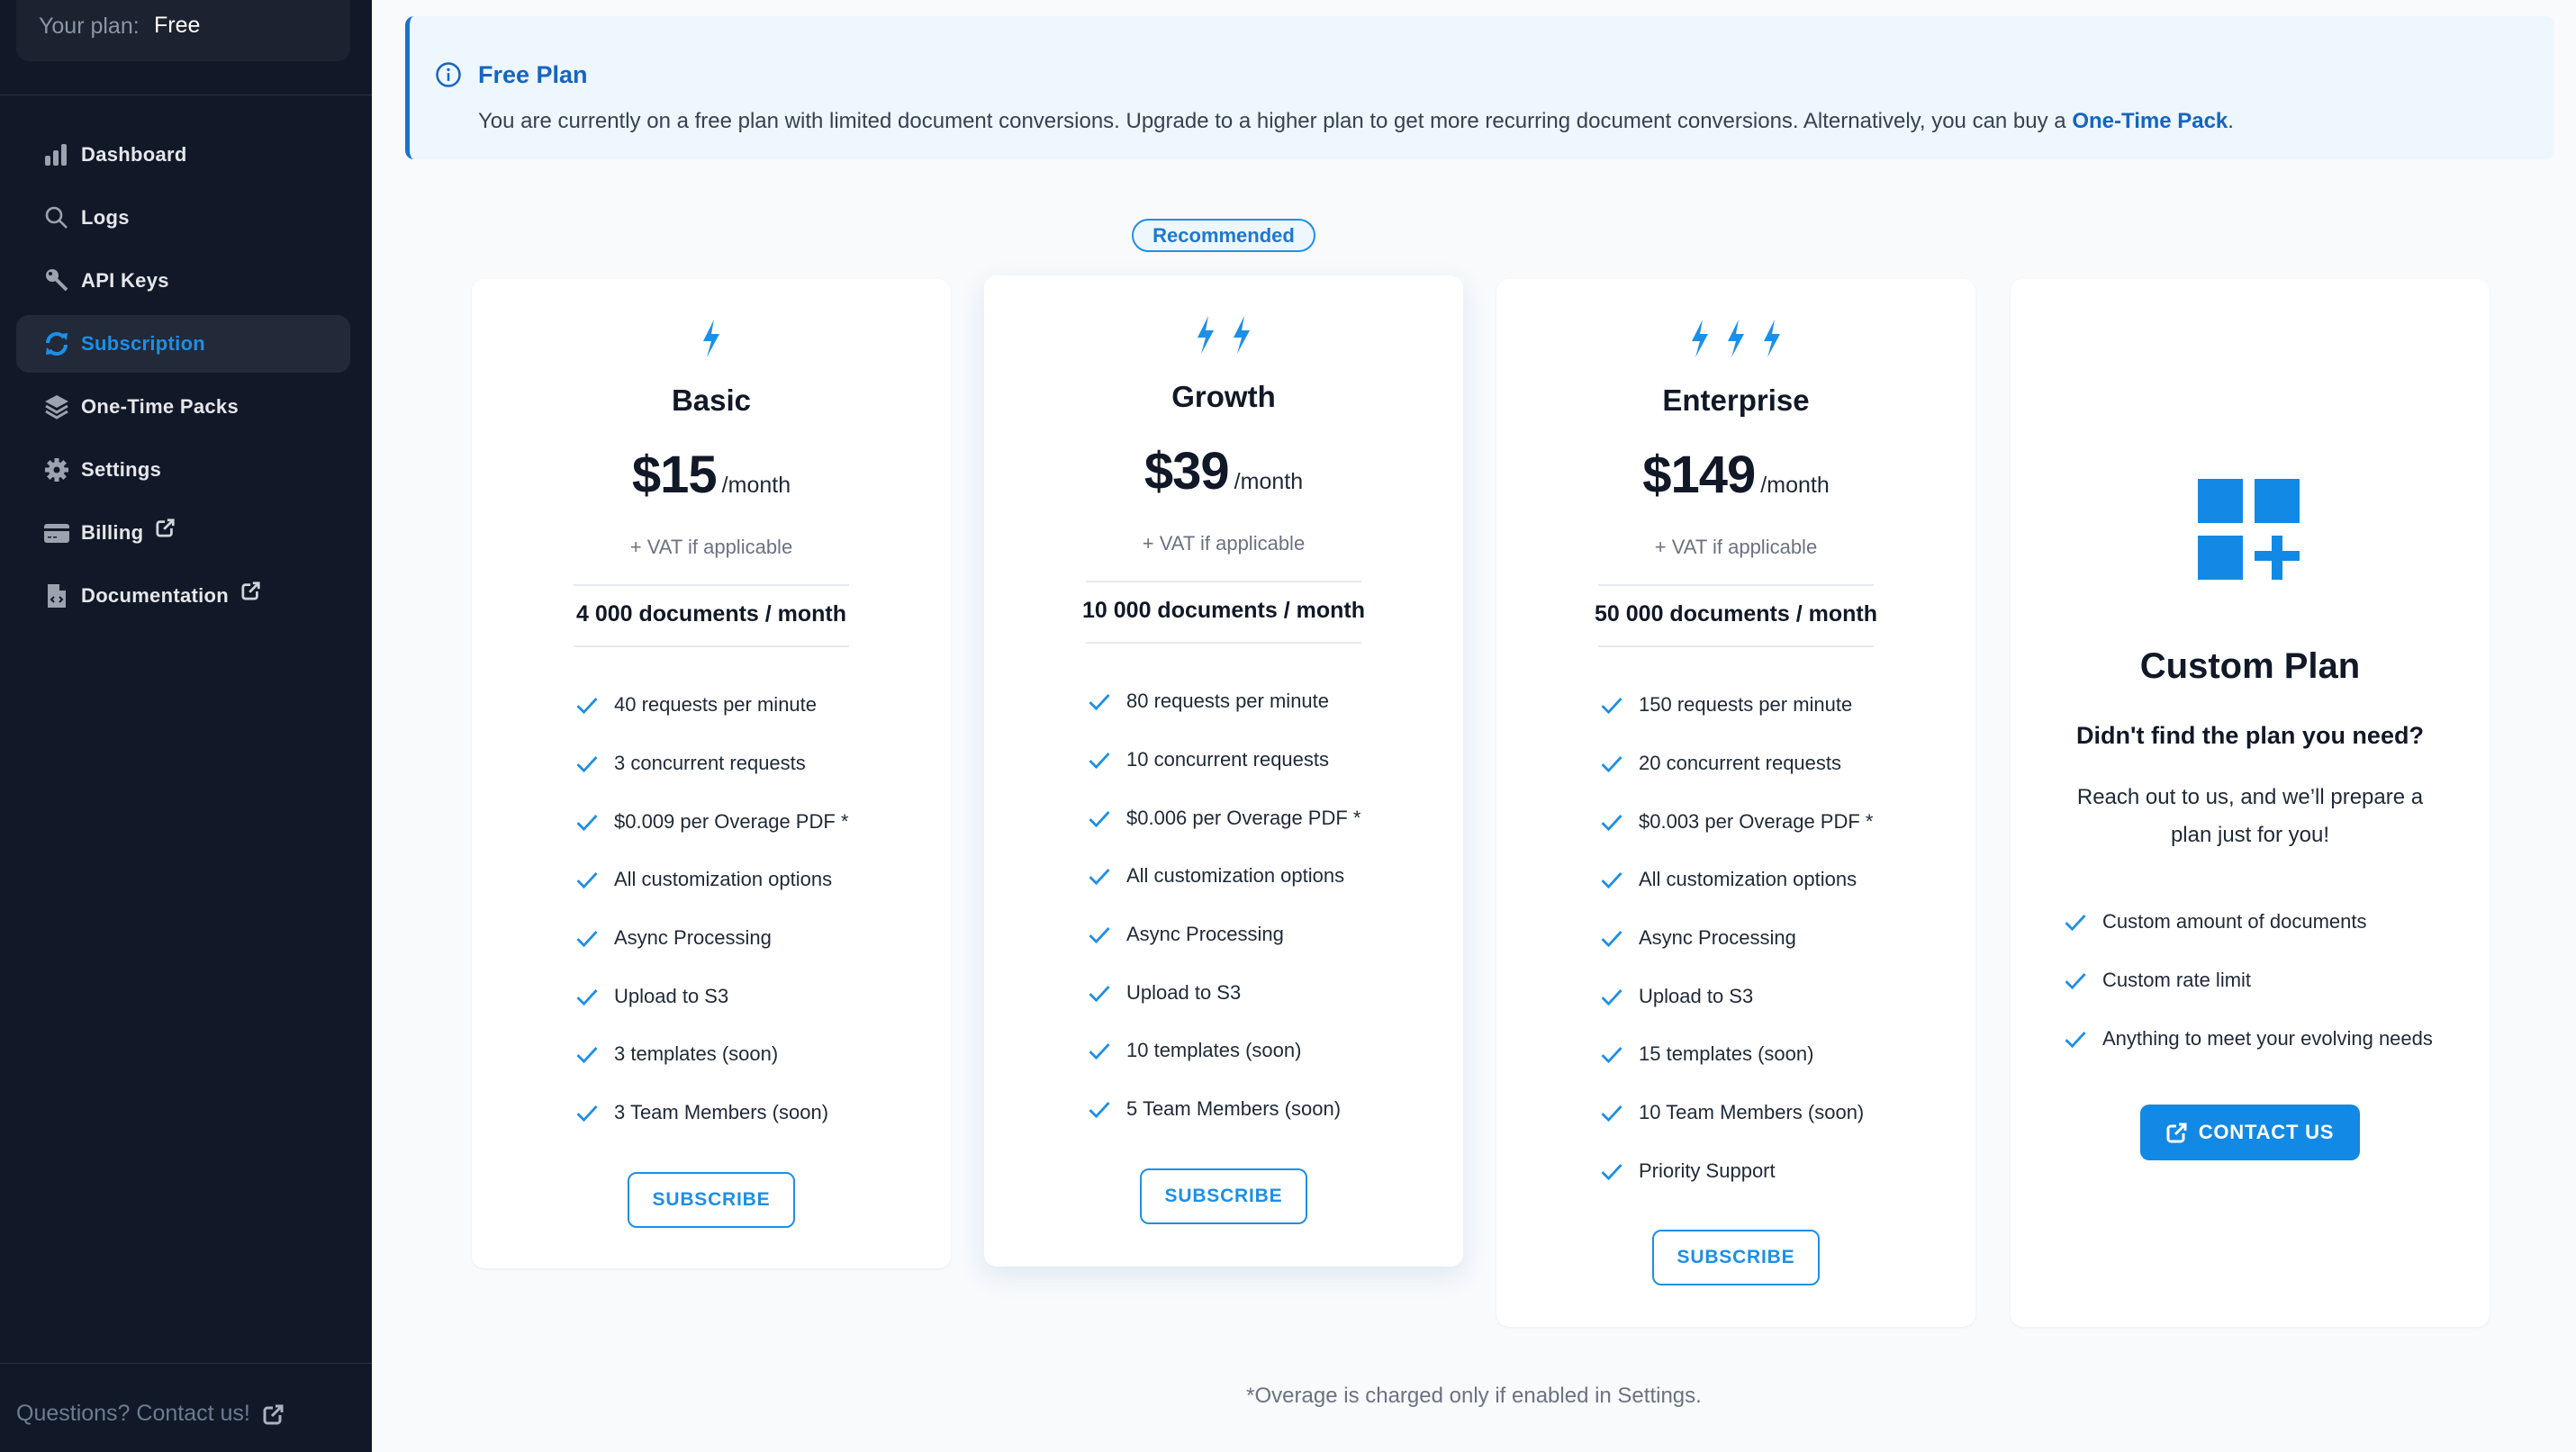  I want to click on key-icon, so click(56, 280).